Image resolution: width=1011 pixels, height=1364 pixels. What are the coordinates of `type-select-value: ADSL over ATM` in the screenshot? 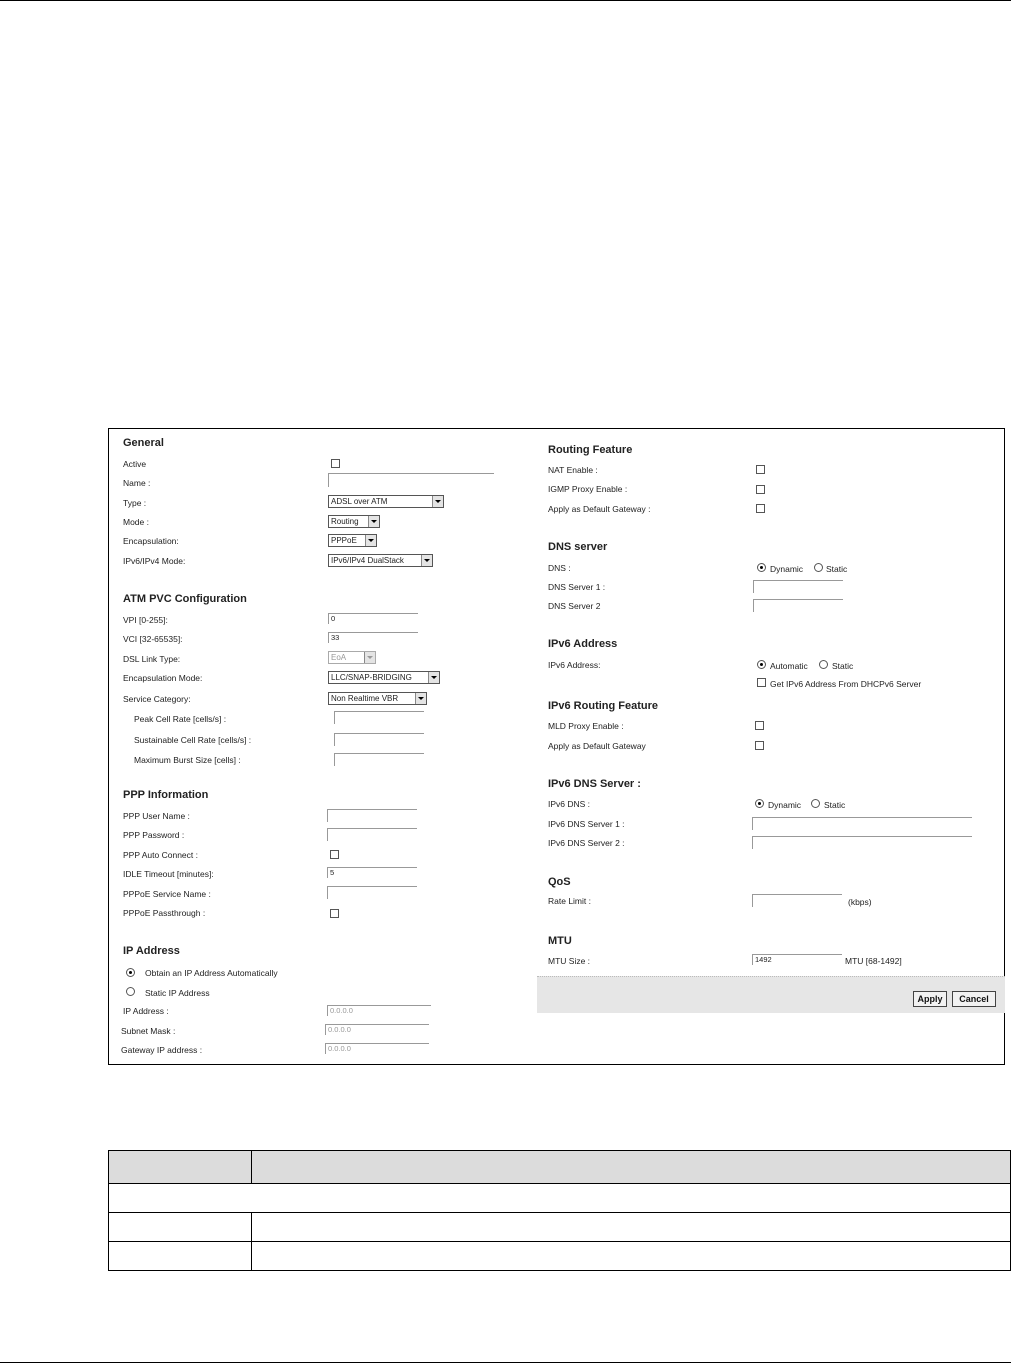 It's located at (359, 501).